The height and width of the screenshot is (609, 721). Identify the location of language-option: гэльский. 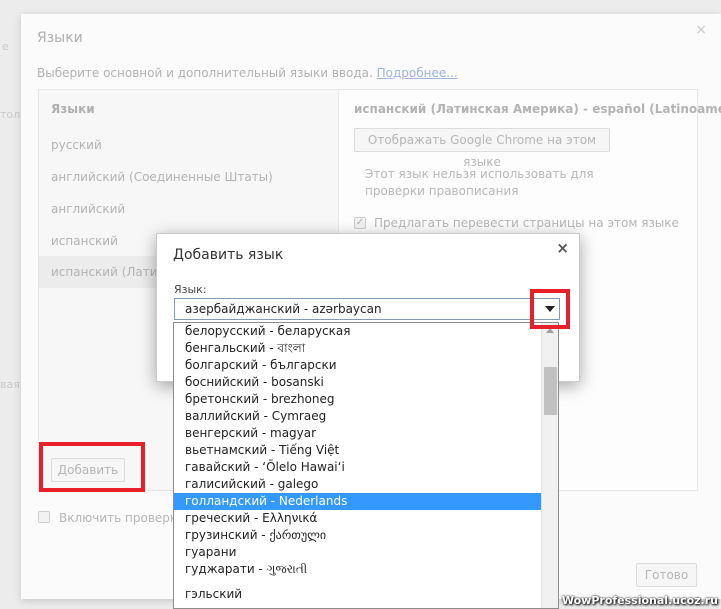
(358, 594).